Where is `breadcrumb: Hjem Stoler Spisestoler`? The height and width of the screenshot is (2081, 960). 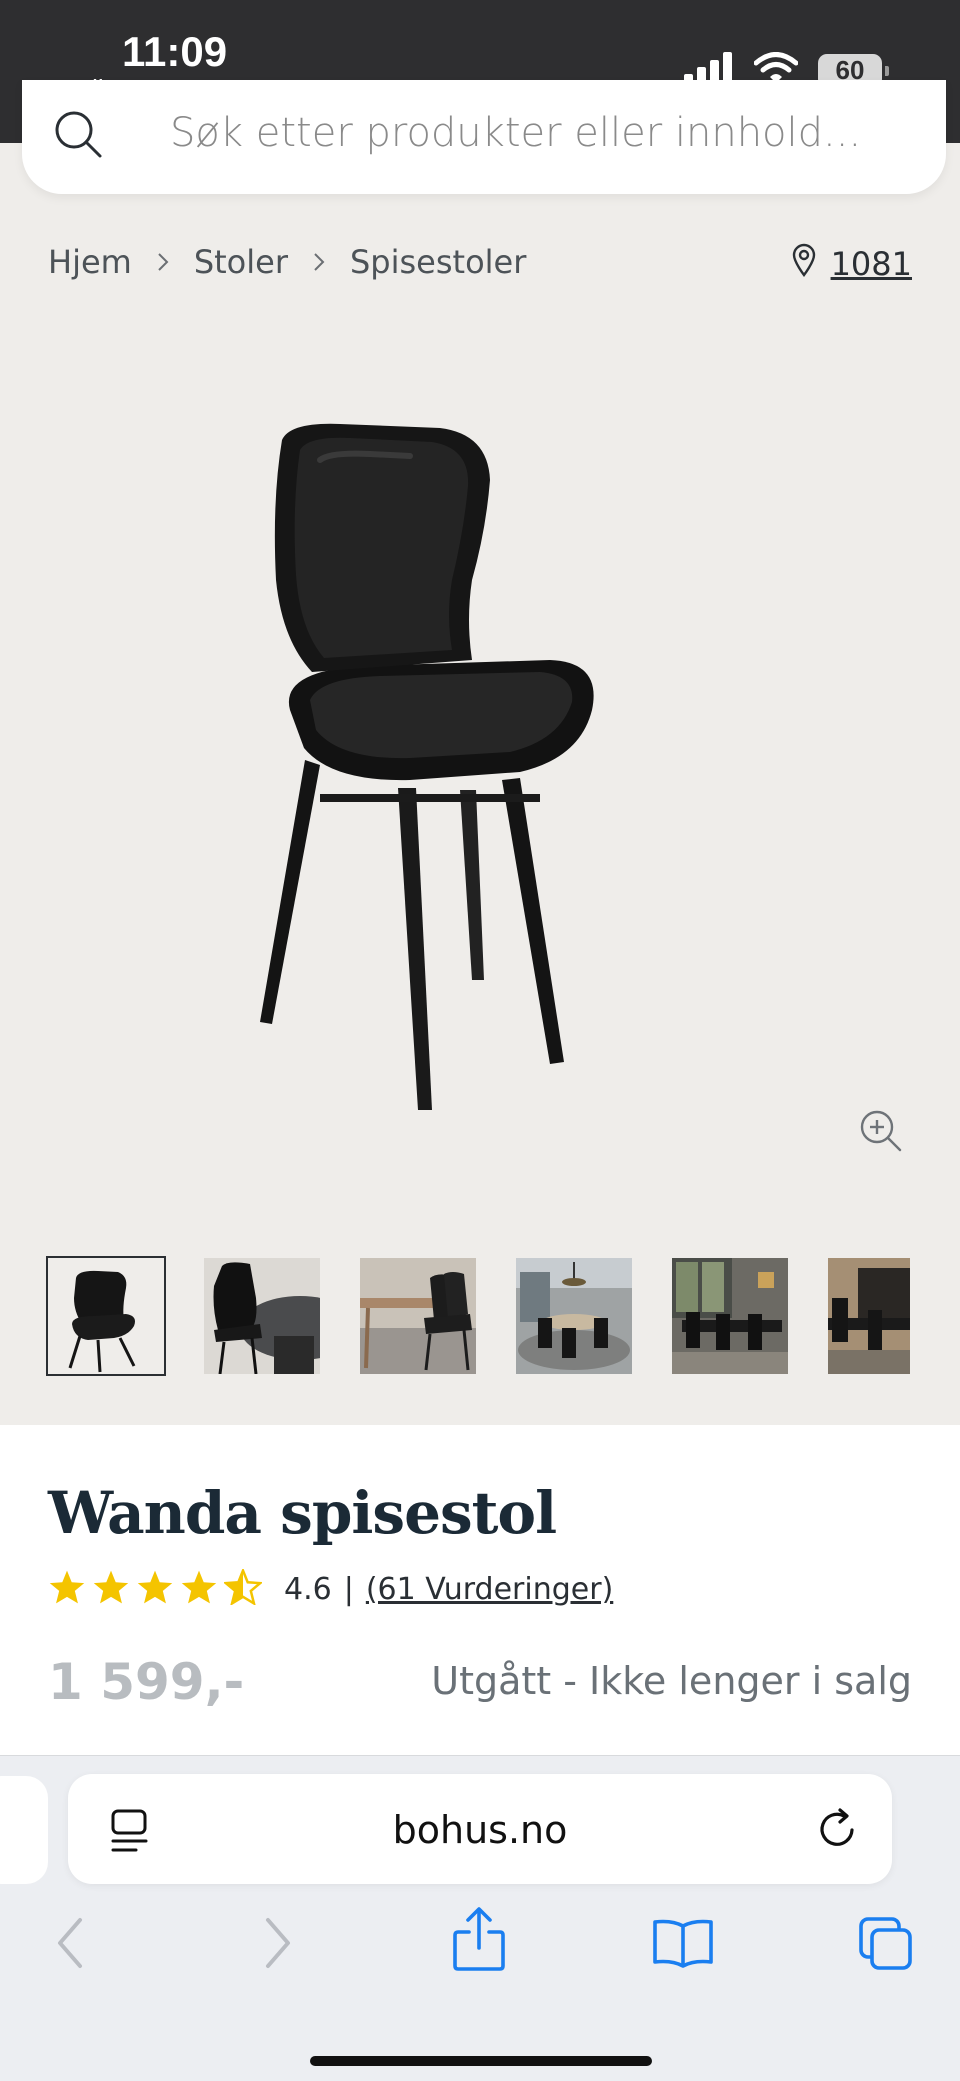
breadcrumb: Hjem Stoler Spisestoler is located at coordinates (287, 262).